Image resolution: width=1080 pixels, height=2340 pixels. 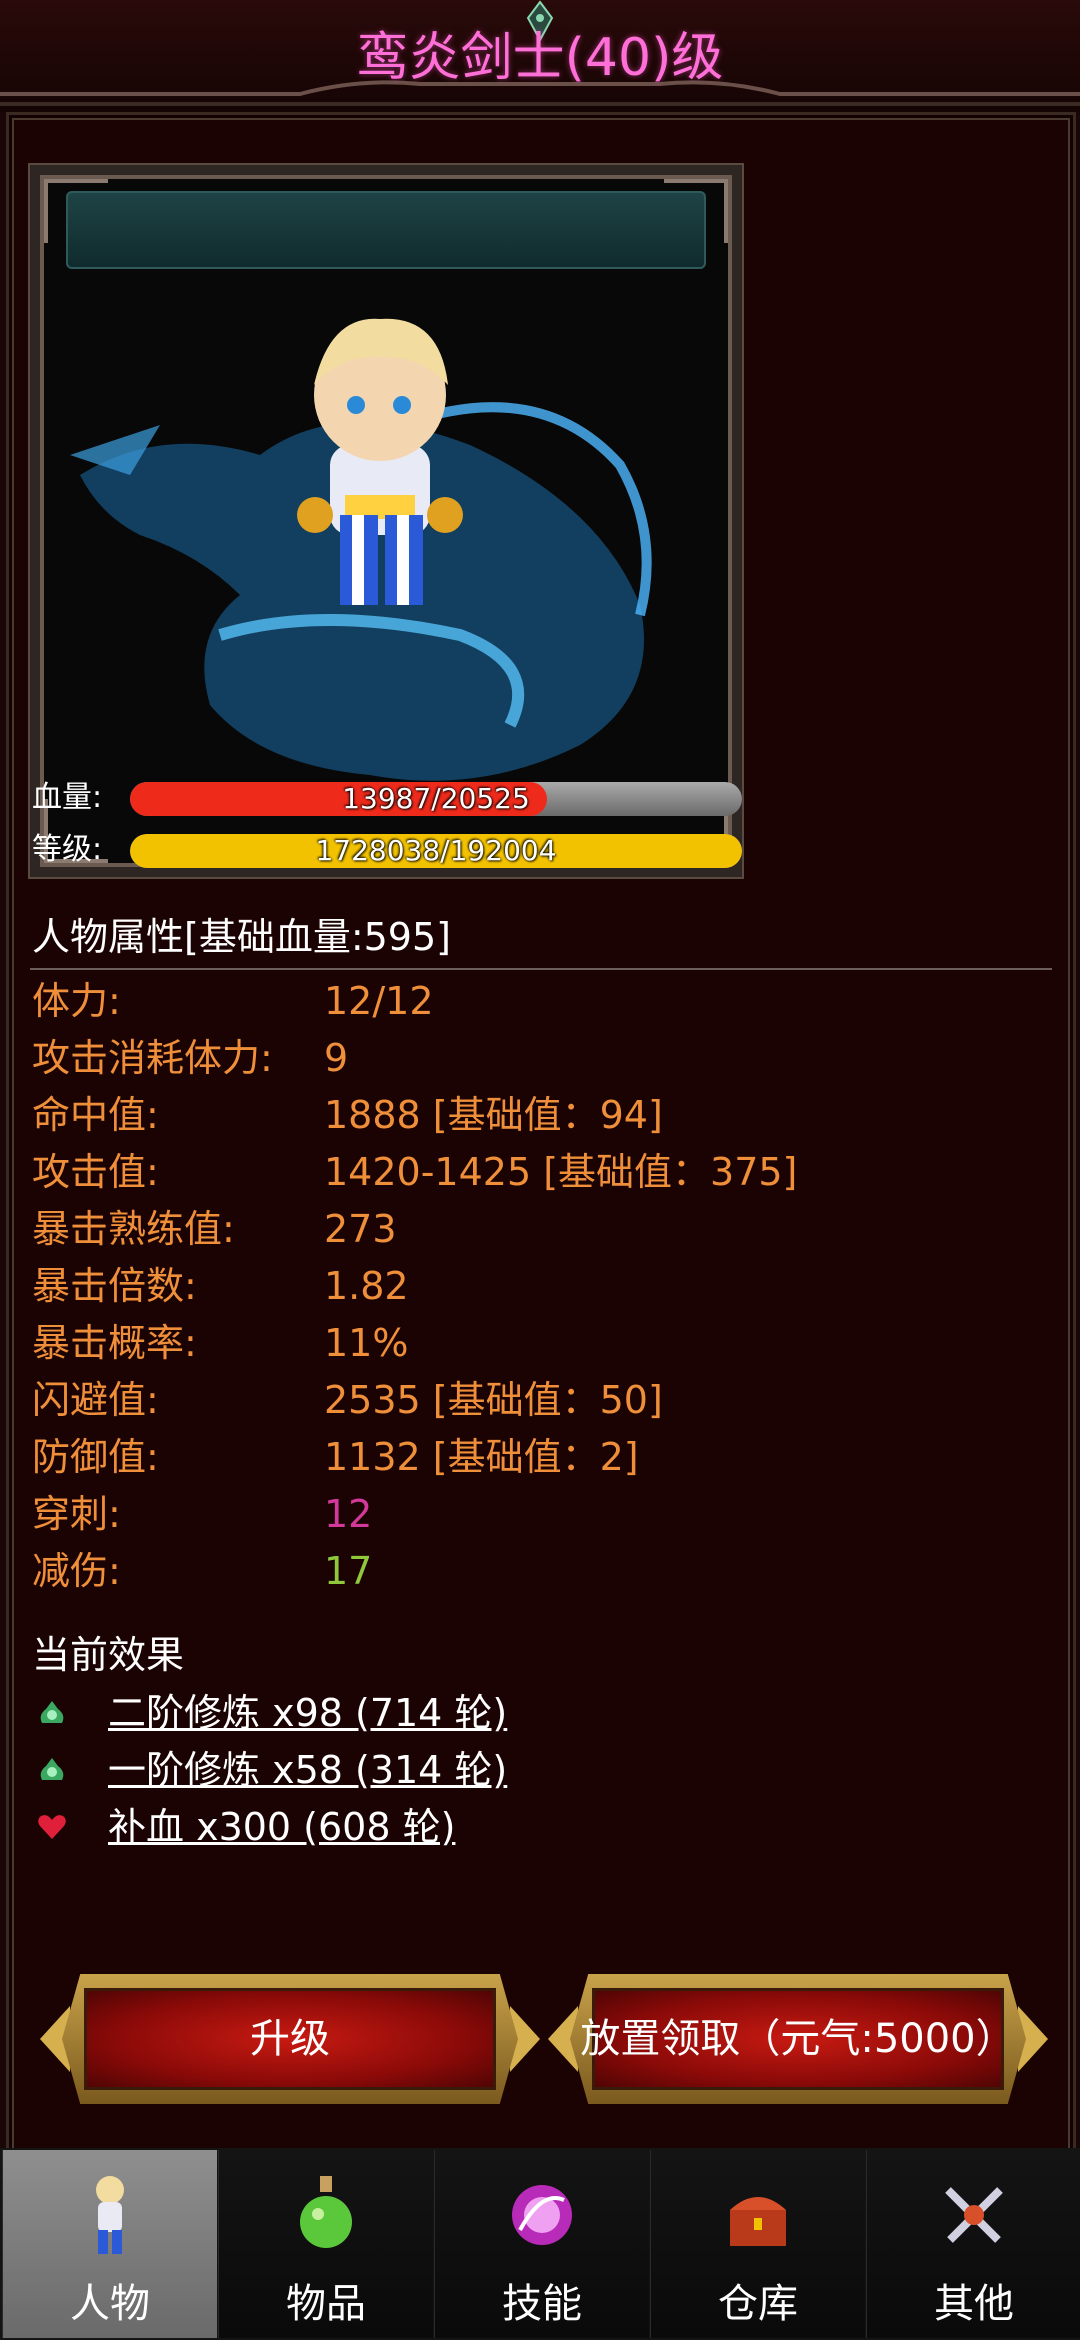 What do you see at coordinates (541, 969) in the screenshot?
I see `divider` at bounding box center [541, 969].